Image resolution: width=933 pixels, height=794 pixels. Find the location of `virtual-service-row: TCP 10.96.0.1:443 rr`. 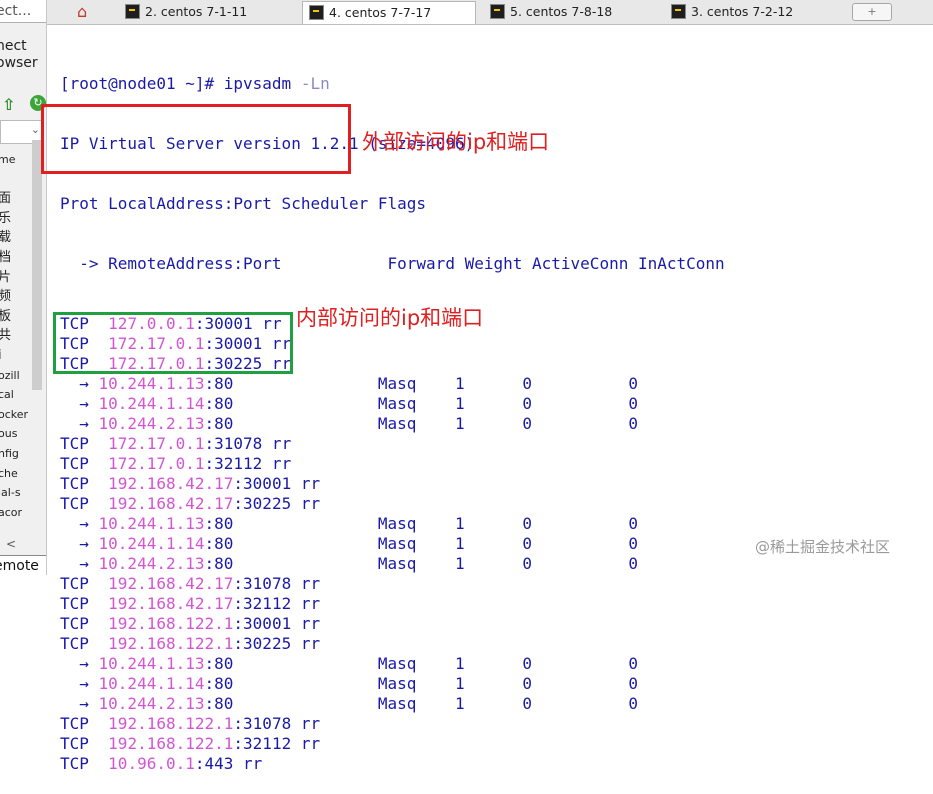

virtual-service-row: TCP 10.96.0.1:443 rr is located at coordinates (392, 764).